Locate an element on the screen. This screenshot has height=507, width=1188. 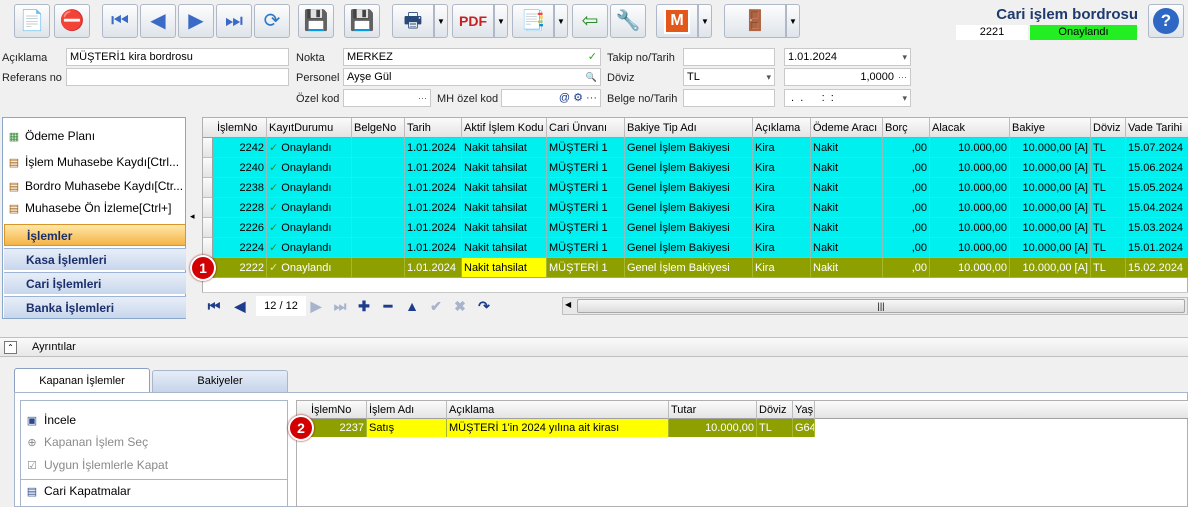
add-record-icon: ✚ is located at coordinates (364, 306).